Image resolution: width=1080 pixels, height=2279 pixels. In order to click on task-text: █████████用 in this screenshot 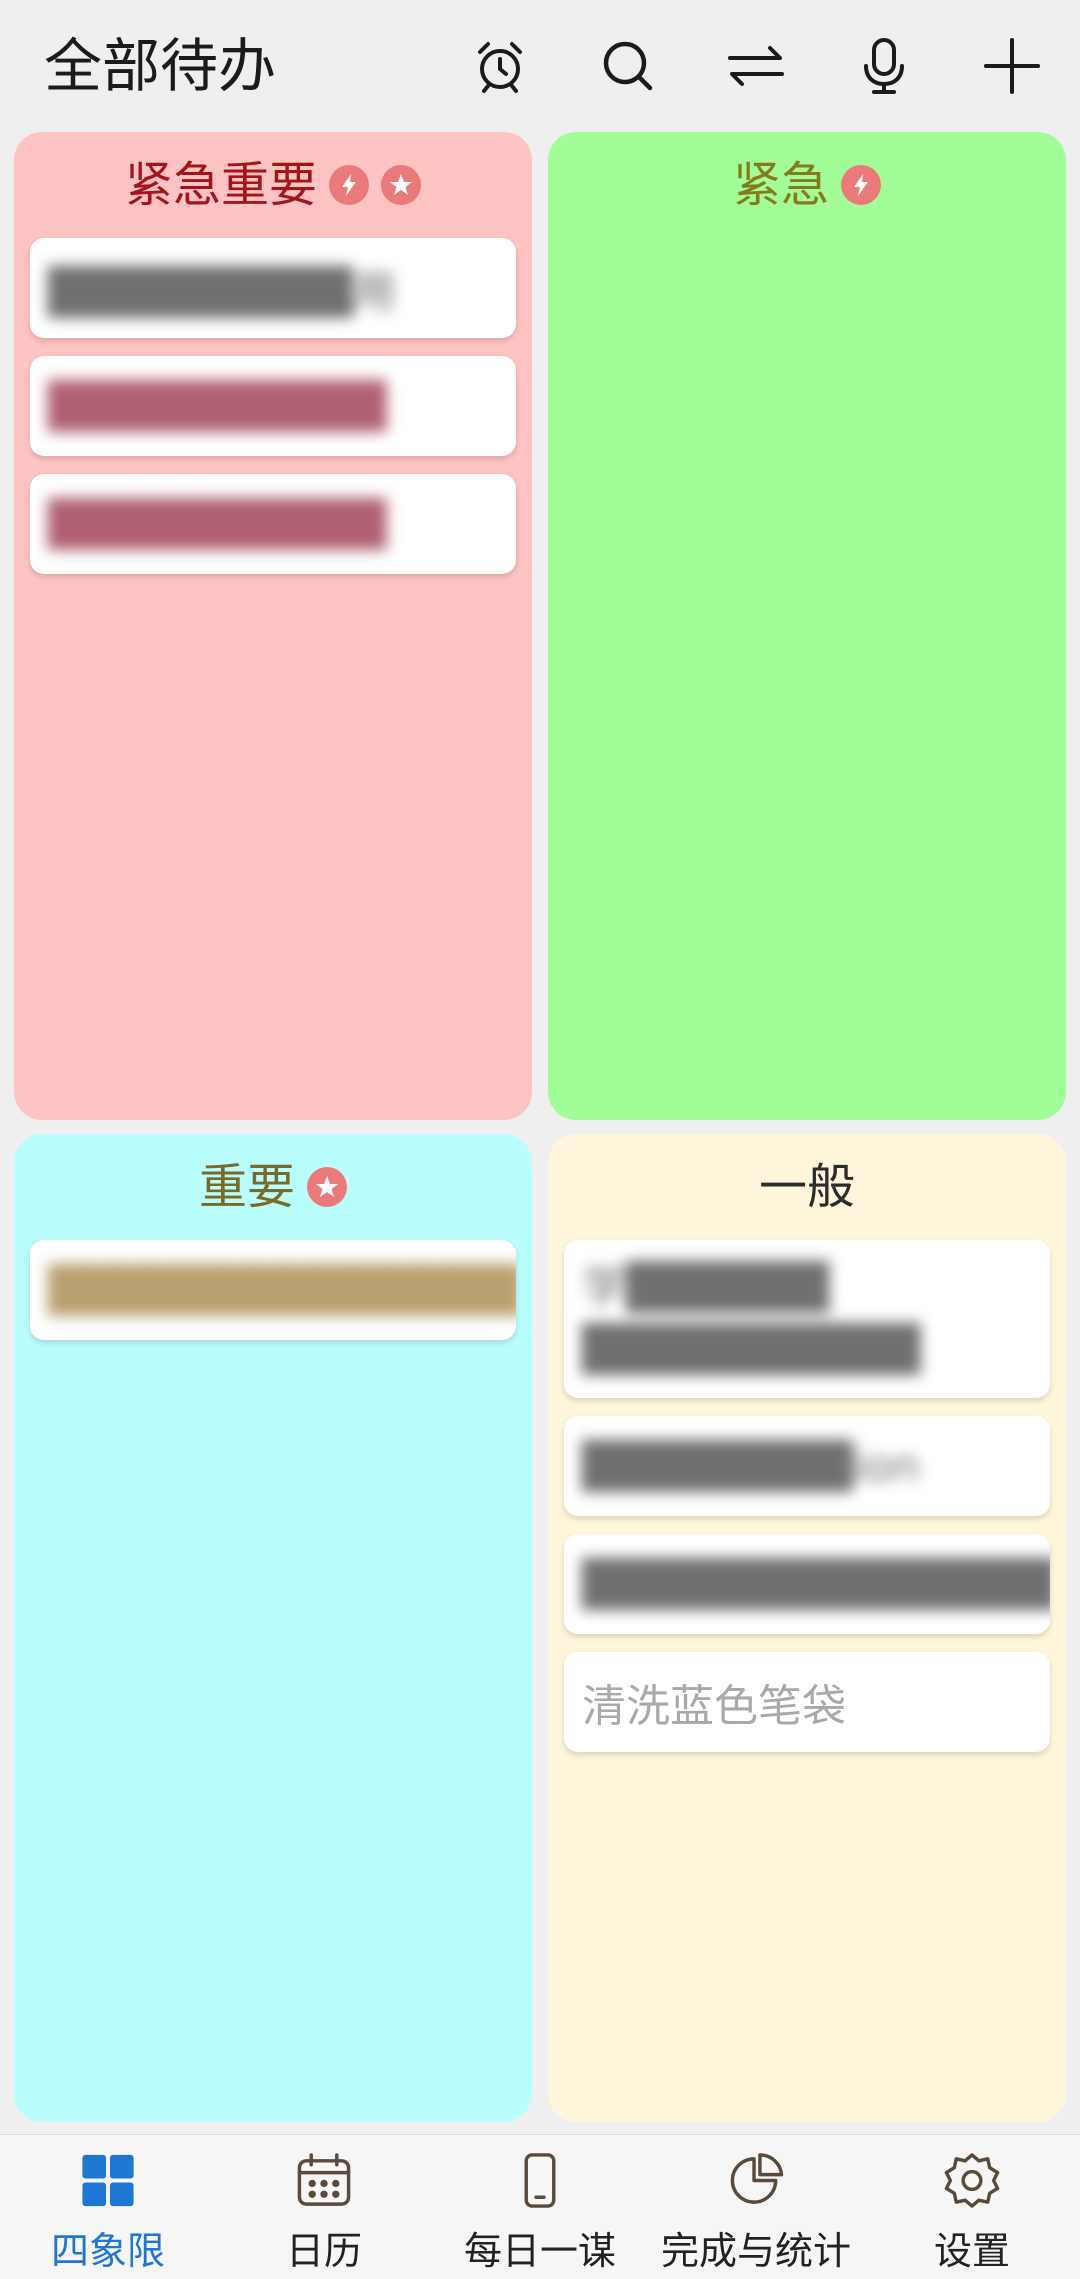, I will do `click(222, 292)`.